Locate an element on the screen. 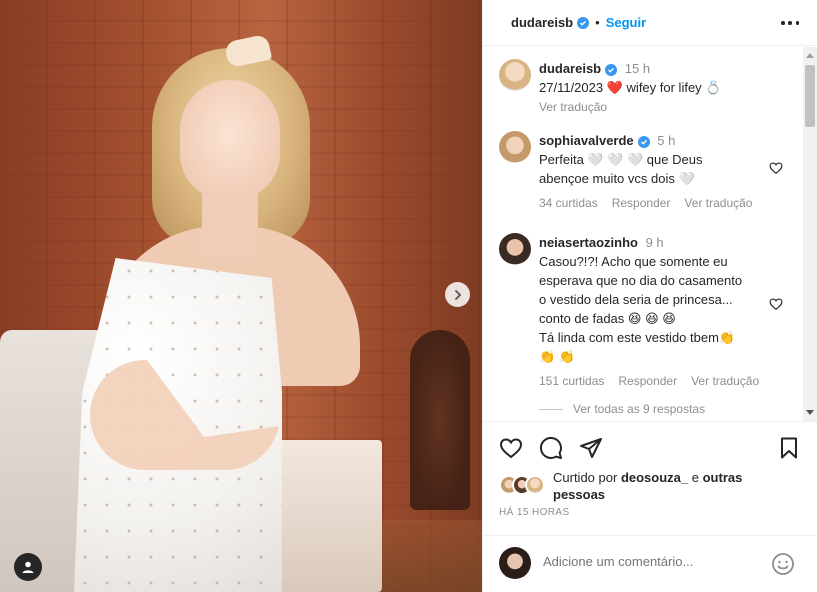  replies-line is located at coordinates (551, 409).